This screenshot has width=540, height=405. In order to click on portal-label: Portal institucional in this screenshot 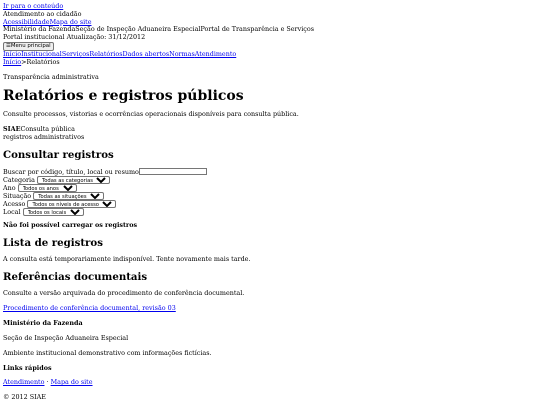, I will do `click(34, 37)`.